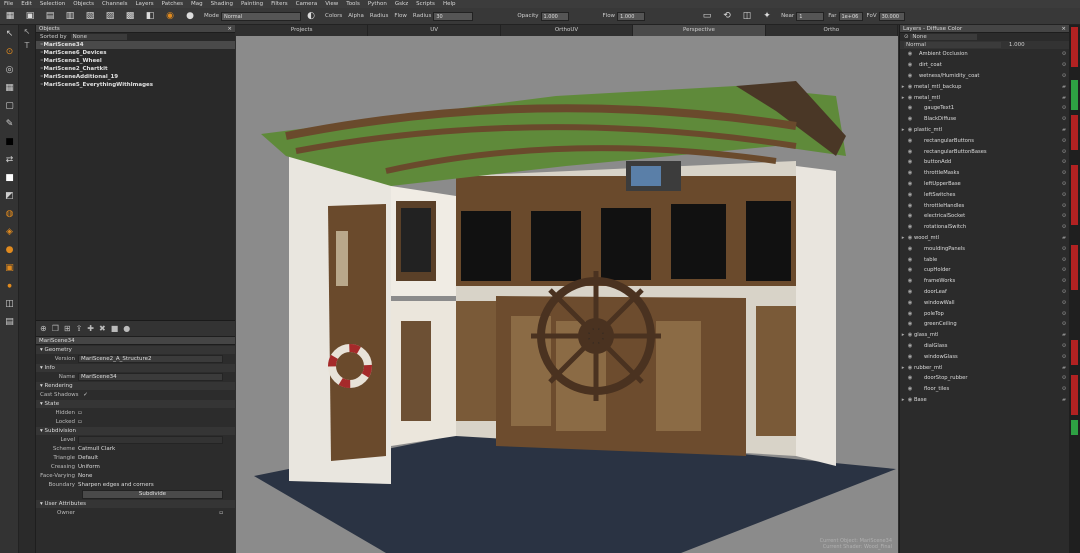  Describe the element at coordinates (52, 4) in the screenshot. I see `menu-item-selection: Selection` at that location.